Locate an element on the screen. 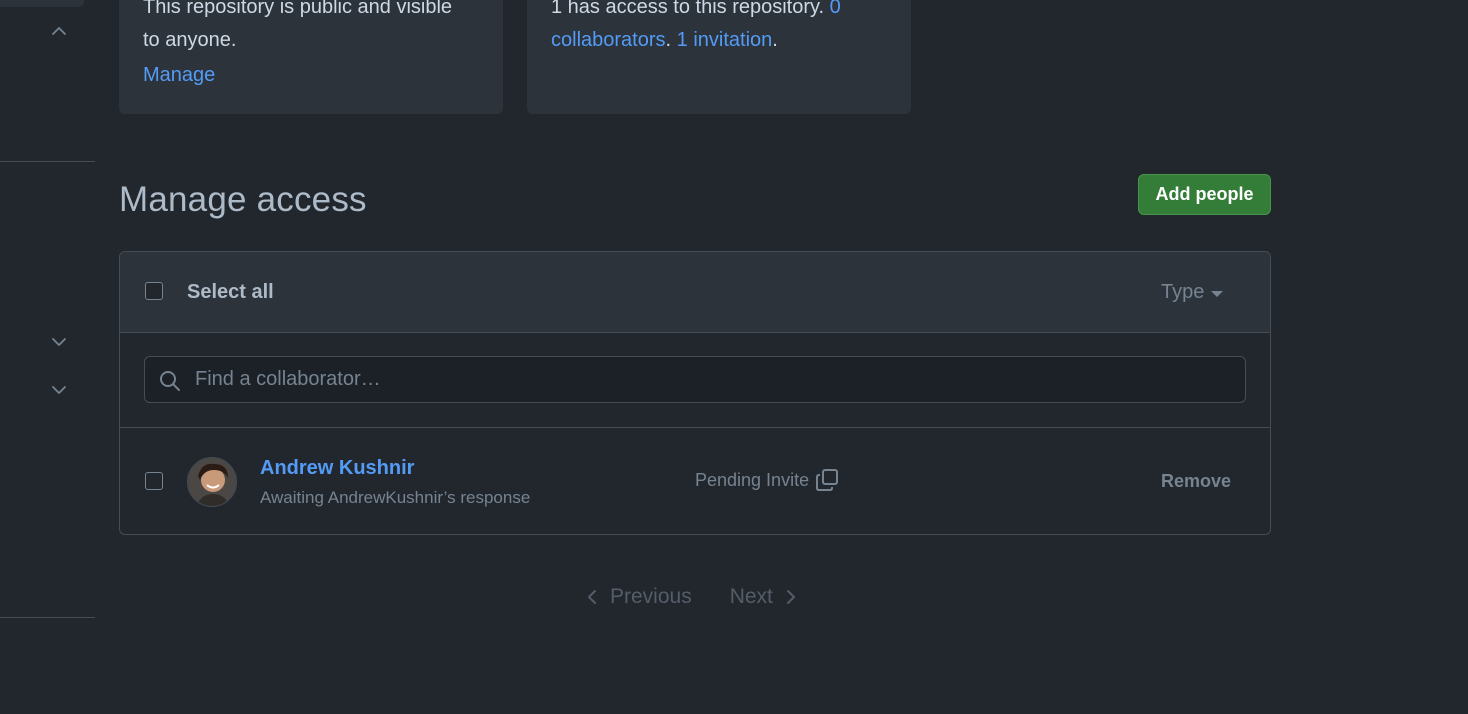 This screenshot has height=714, width=1468. pending-invite: Pending Invite is located at coordinates (767, 480).